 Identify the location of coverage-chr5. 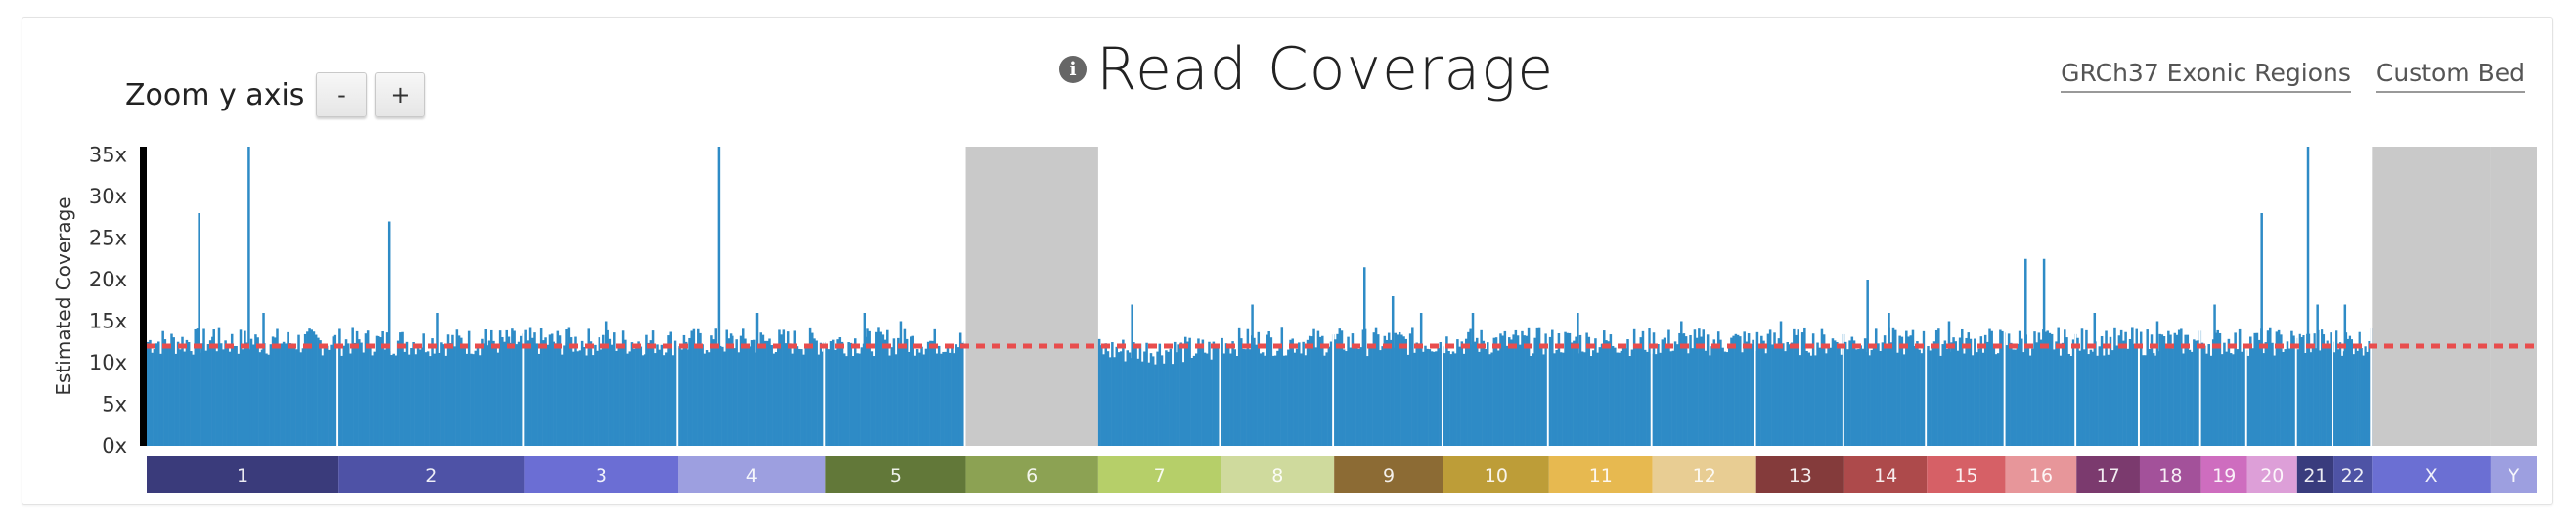
(895, 296).